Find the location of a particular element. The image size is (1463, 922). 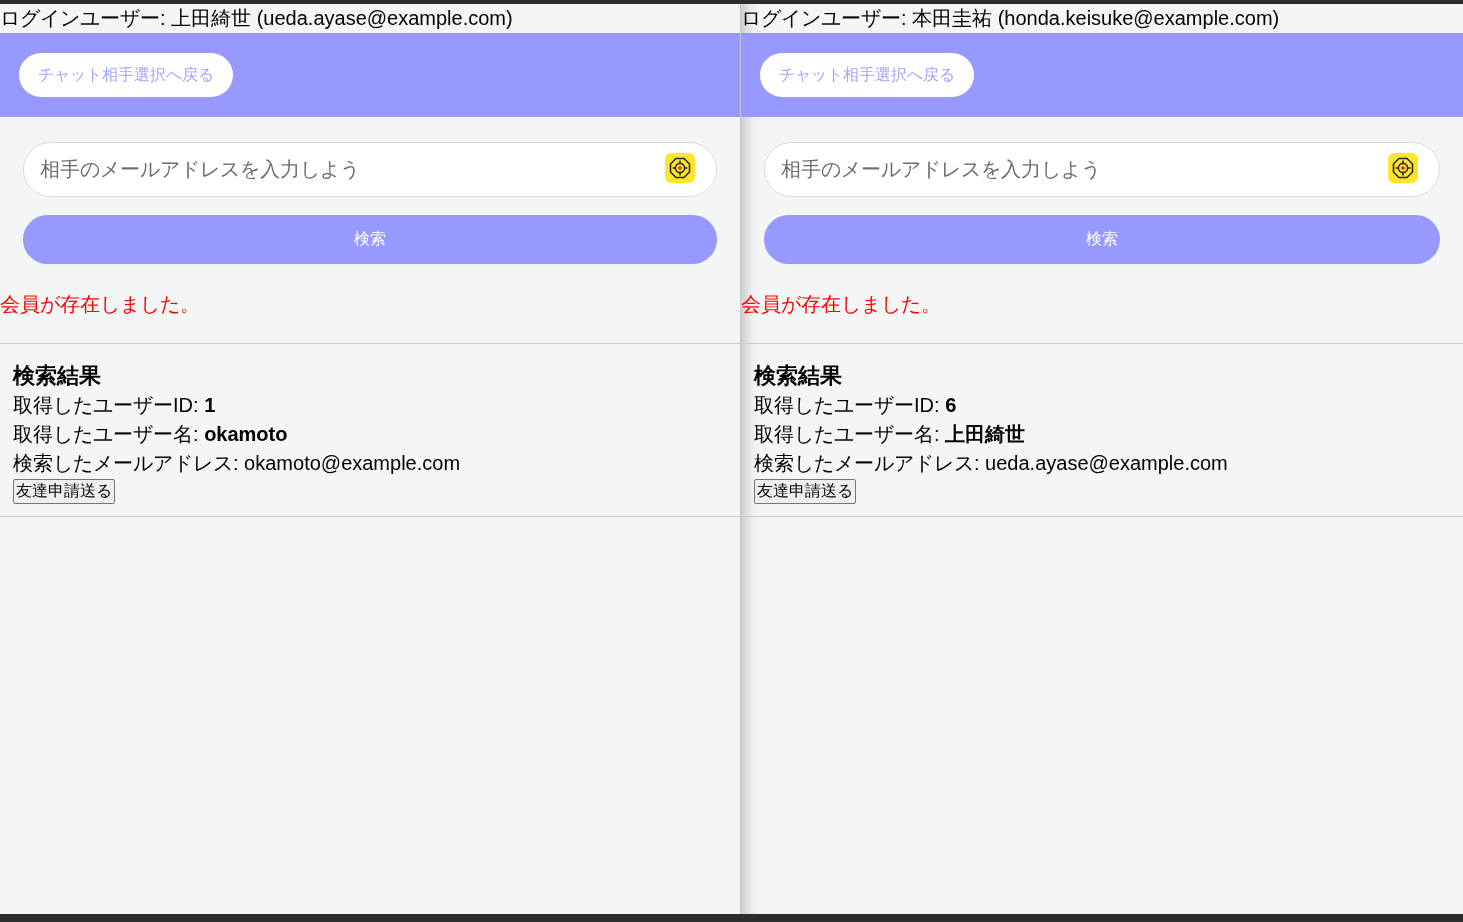

result-line: 取得したユーザーID: 6 is located at coordinates (855, 405).